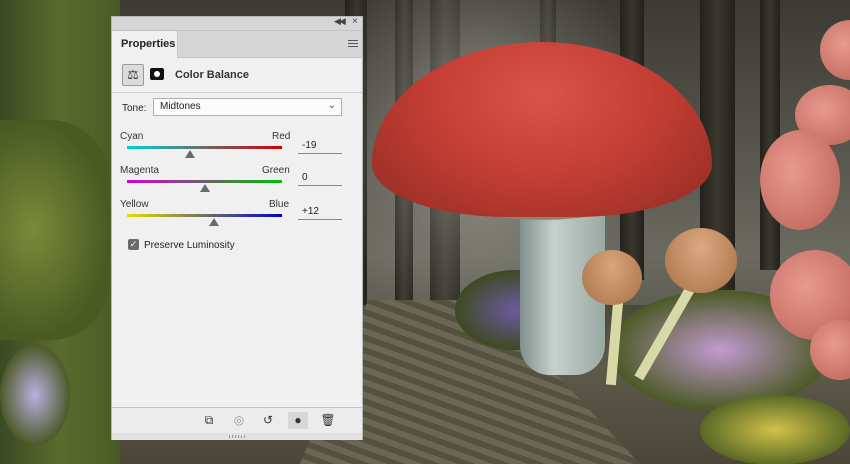 This screenshot has width=850, height=464. What do you see at coordinates (209, 420) in the screenshot?
I see `clip-to-layer-icon: ⧉` at bounding box center [209, 420].